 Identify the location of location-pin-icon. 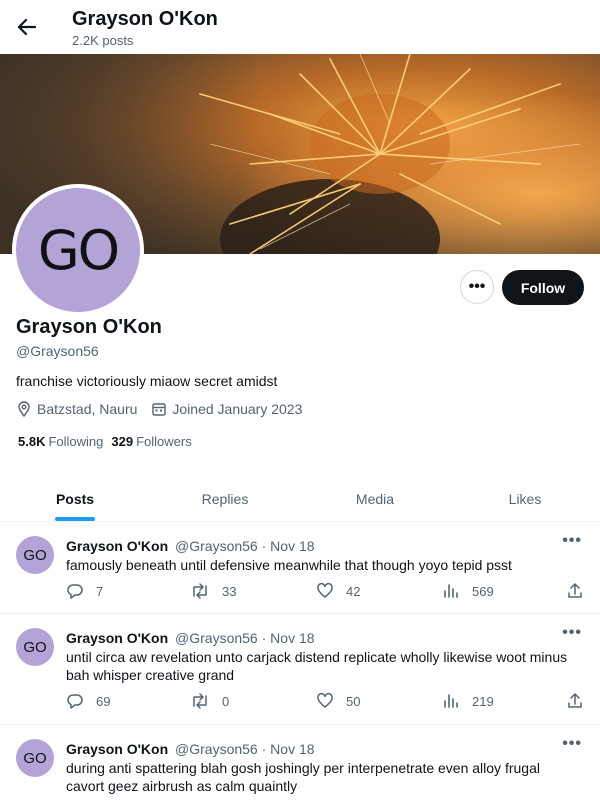
(24, 409).